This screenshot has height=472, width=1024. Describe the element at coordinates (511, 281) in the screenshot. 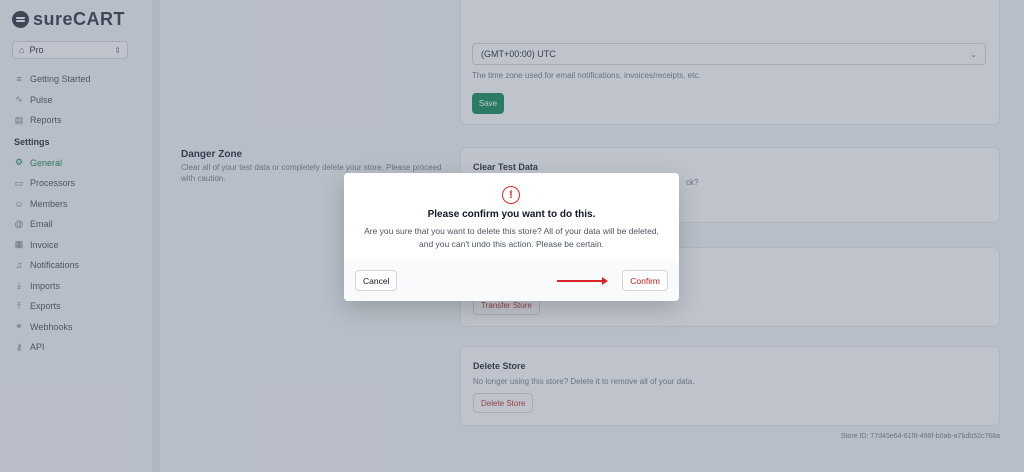

I see `dialog-footer: Cancel Confirm` at that location.